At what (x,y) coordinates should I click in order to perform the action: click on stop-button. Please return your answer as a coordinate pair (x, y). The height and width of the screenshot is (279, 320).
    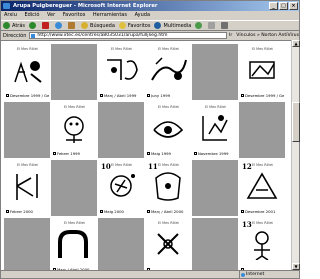
    Looking at the image, I should click on (46, 25).